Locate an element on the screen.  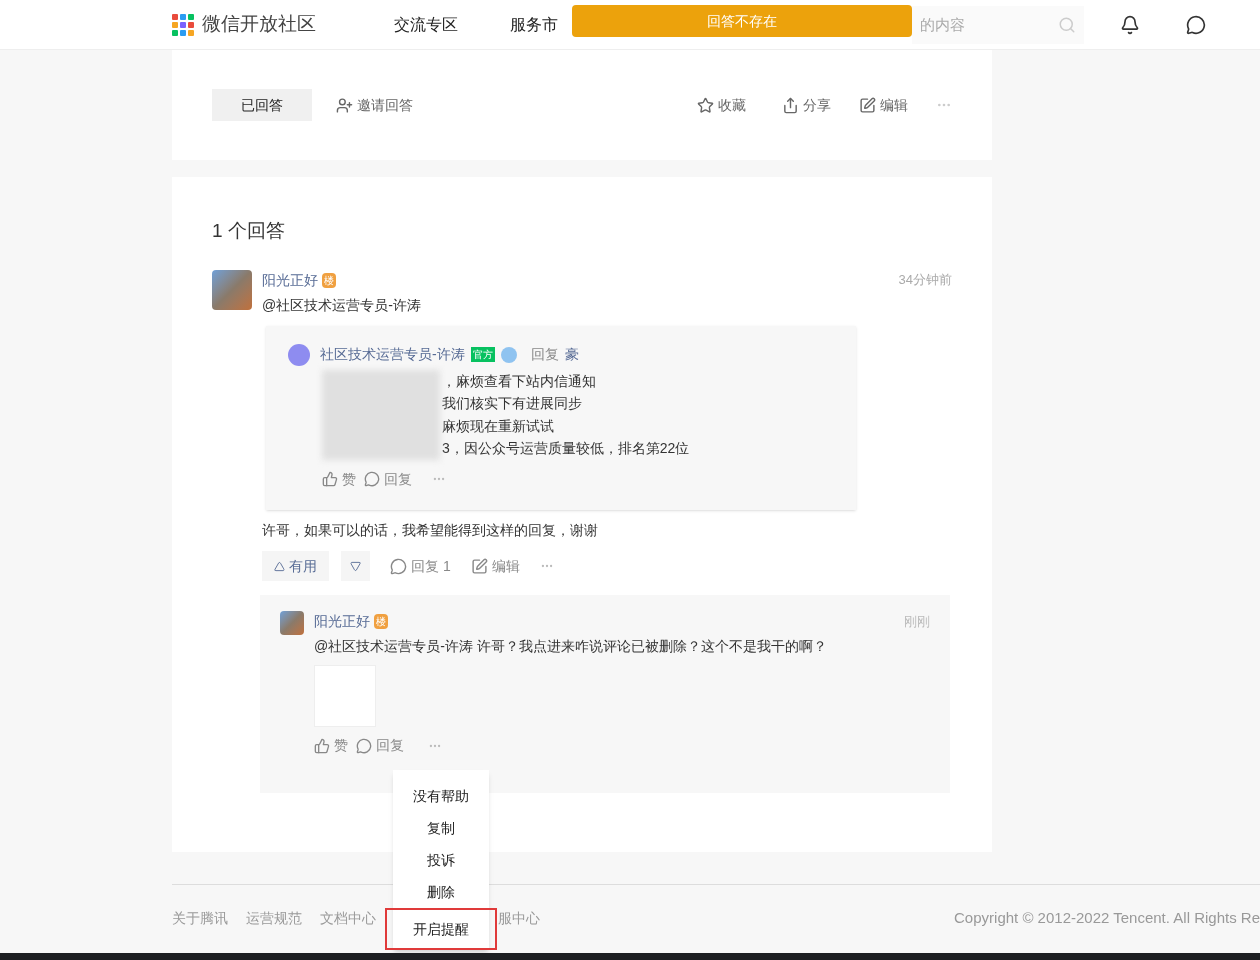
chat-icon is located at coordinates (1196, 24).